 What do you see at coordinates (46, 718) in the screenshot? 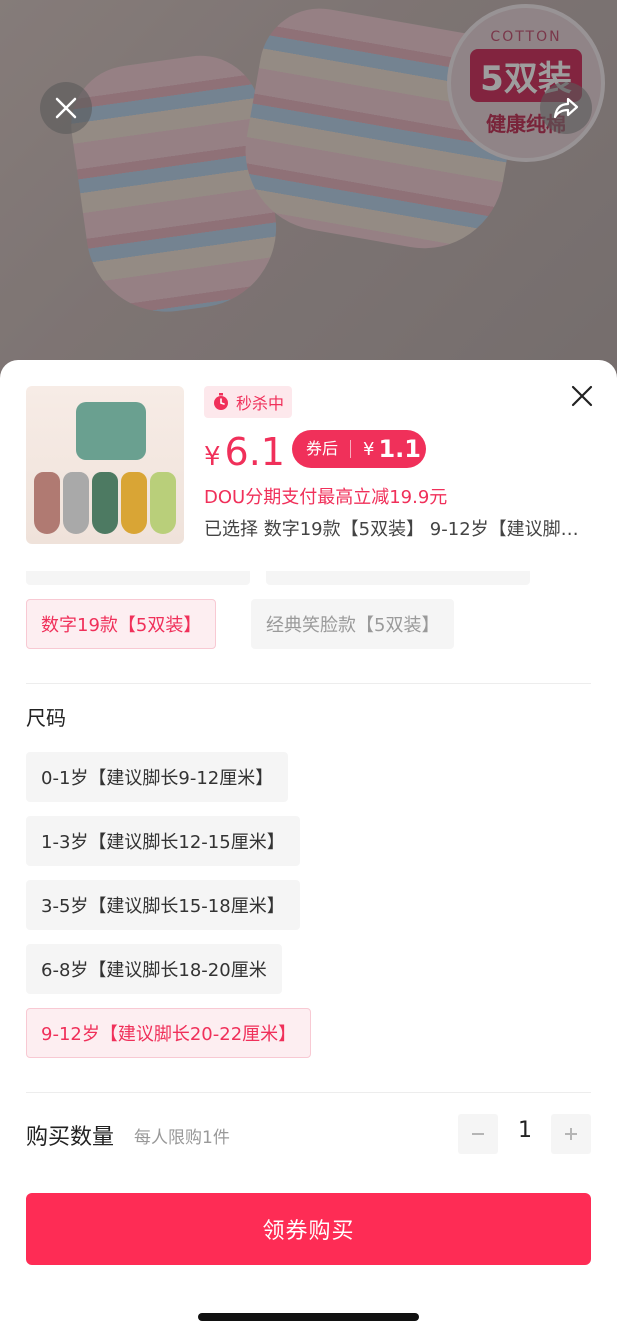
I see `size-section-title: 尺码` at bounding box center [46, 718].